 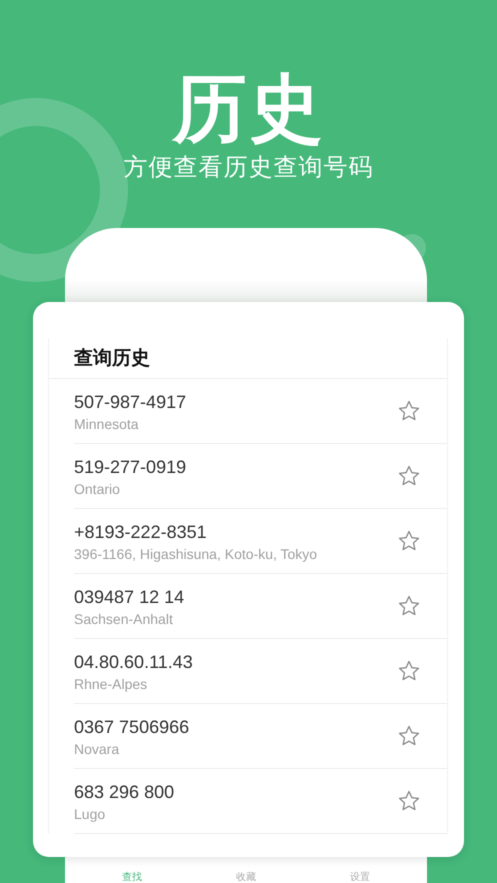 I want to click on tab: 查找, so click(x=132, y=875).